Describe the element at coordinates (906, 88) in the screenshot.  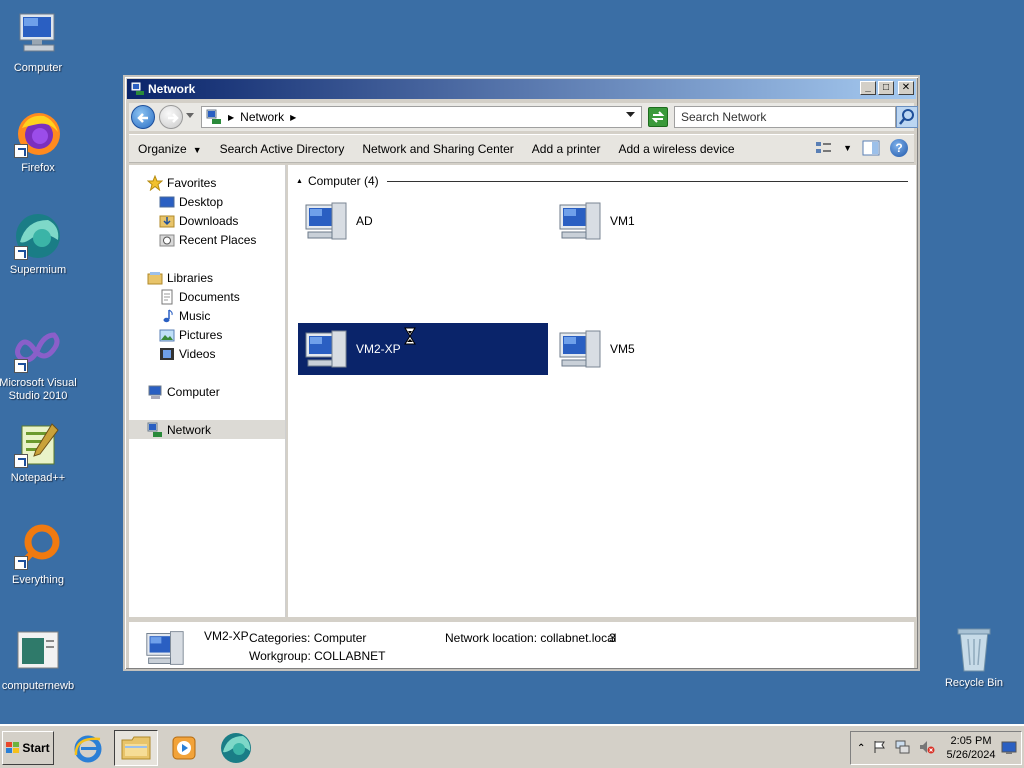
I see `close-button: ✕` at that location.